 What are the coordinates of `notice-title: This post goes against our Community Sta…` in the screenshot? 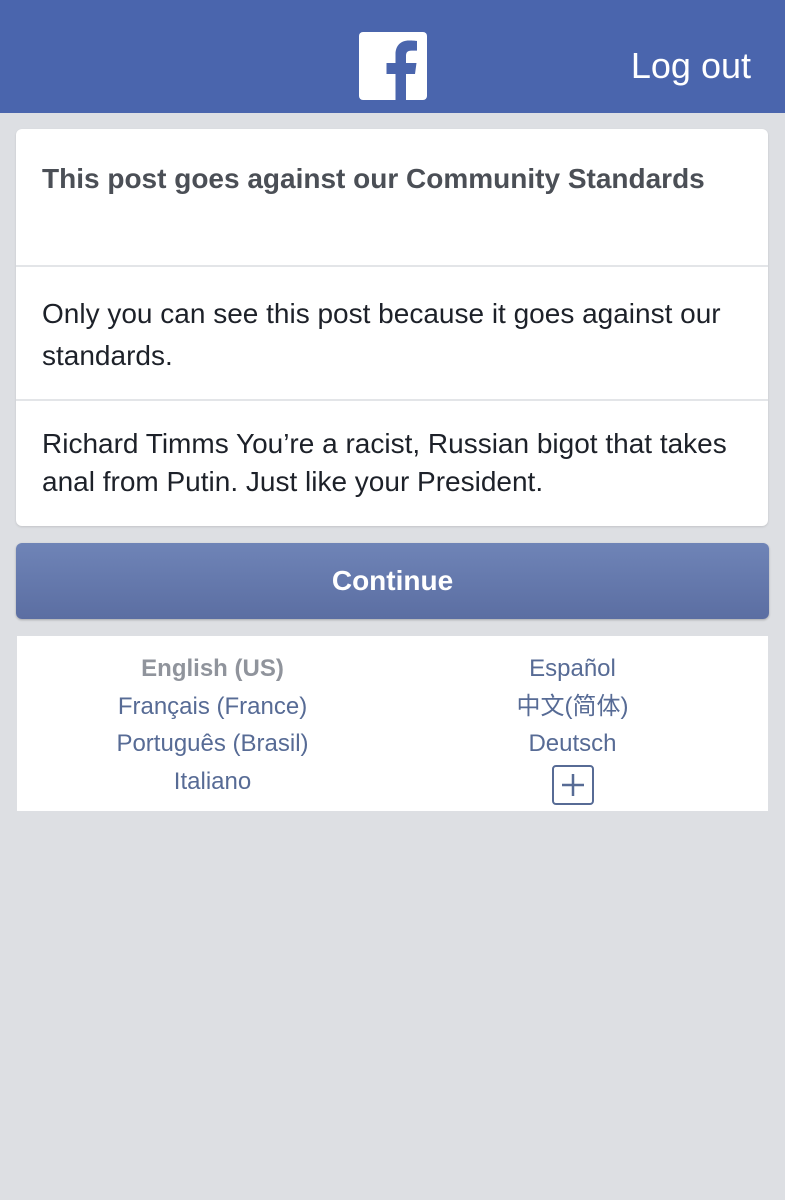 It's located at (373, 178).